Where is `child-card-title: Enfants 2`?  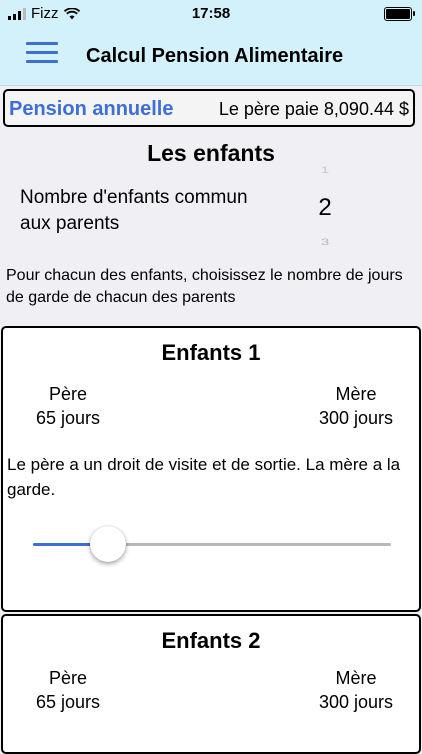
child-card-title: Enfants 2 is located at coordinates (211, 640).